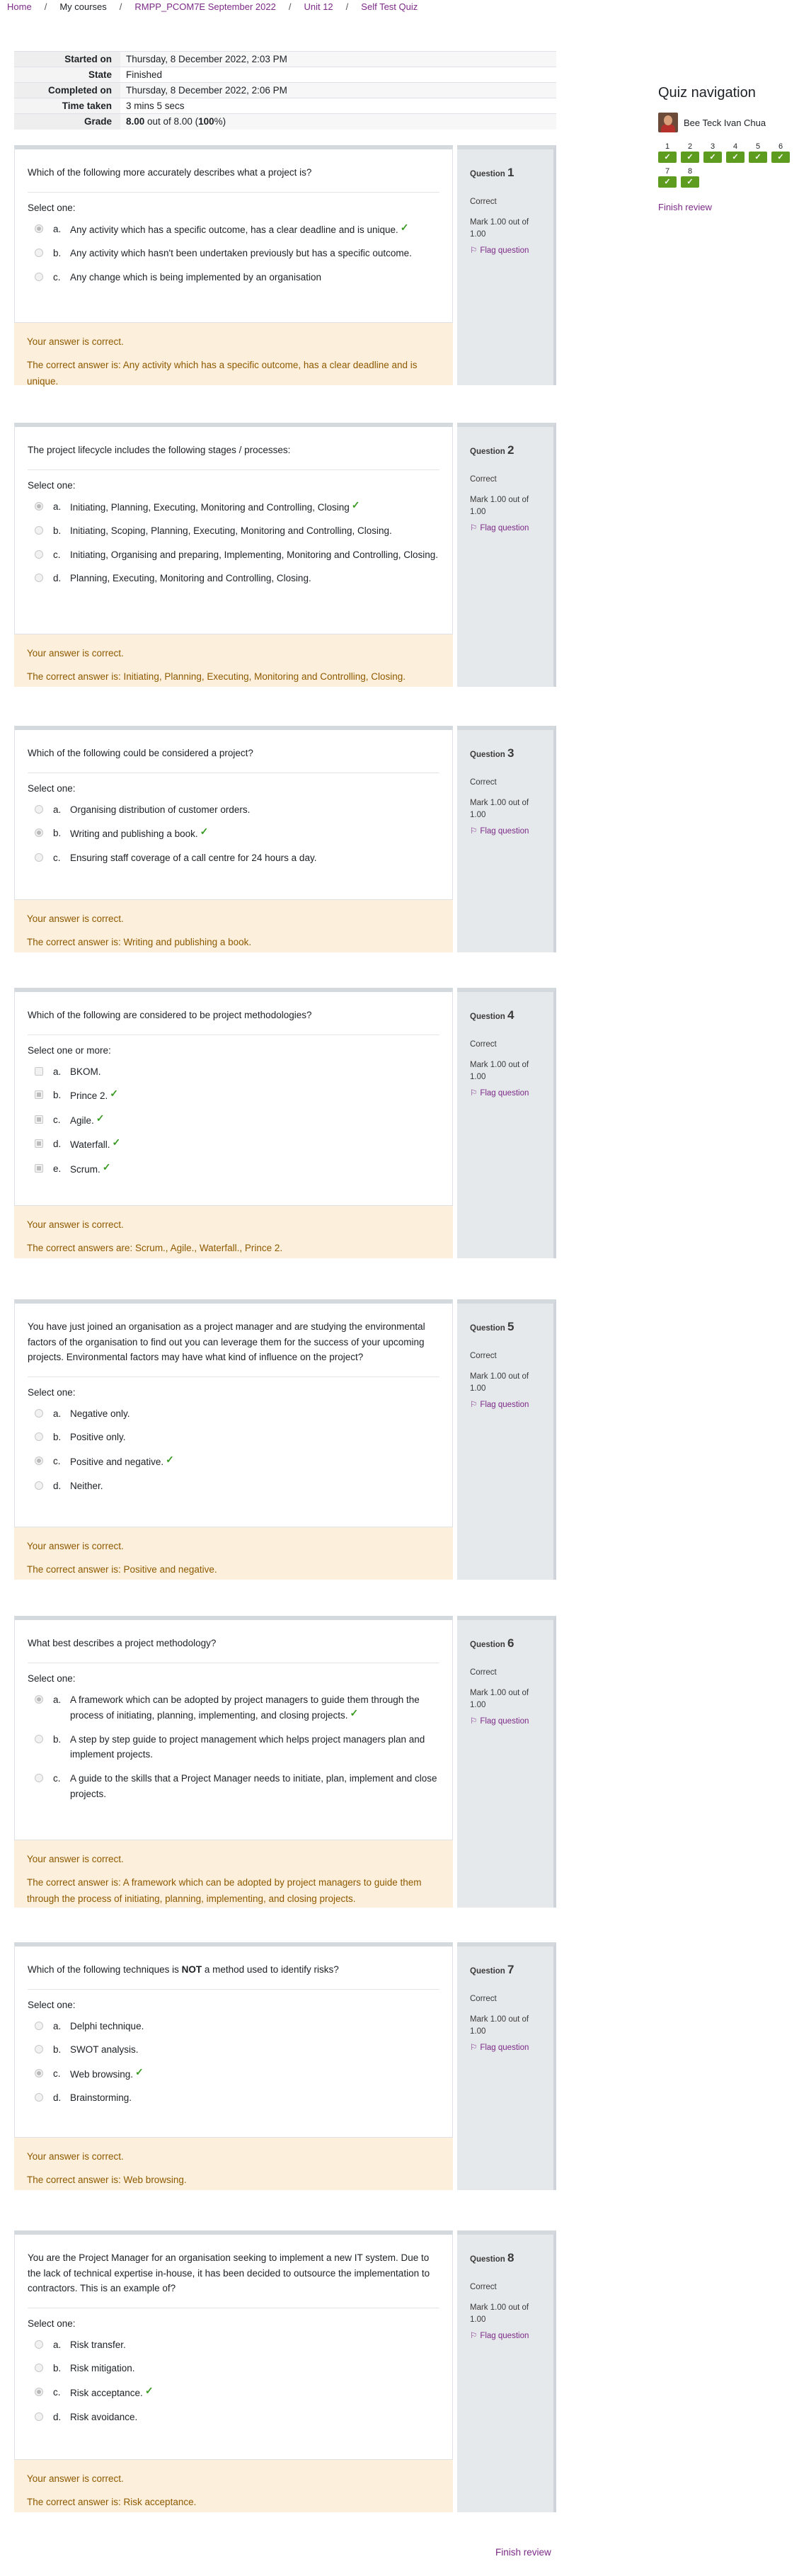  I want to click on nav-question-button: 8 ✓, so click(690, 177).